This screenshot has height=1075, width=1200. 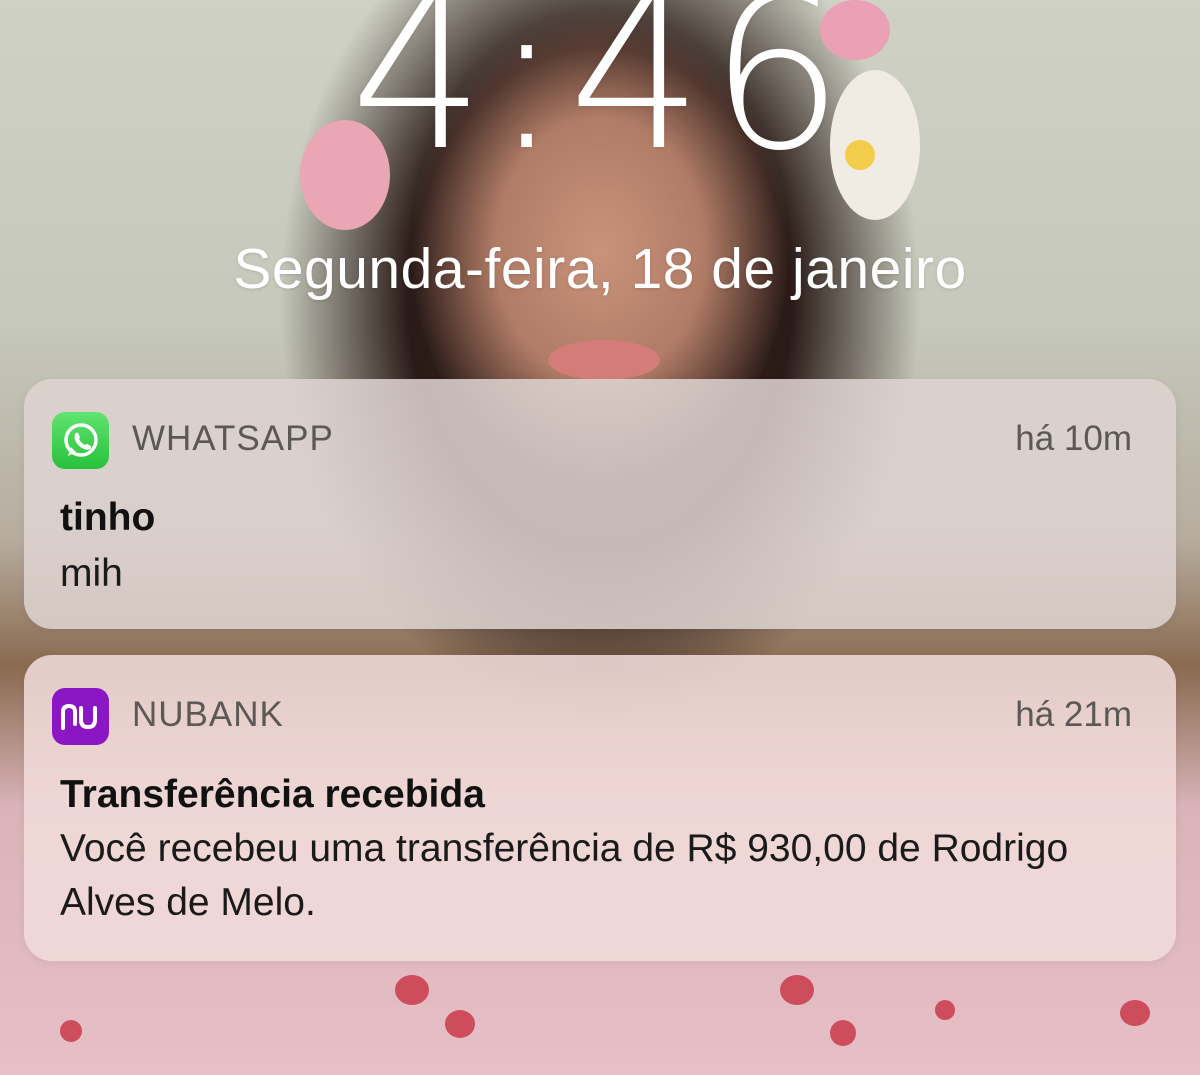 What do you see at coordinates (80, 716) in the screenshot?
I see `nubank-icon` at bounding box center [80, 716].